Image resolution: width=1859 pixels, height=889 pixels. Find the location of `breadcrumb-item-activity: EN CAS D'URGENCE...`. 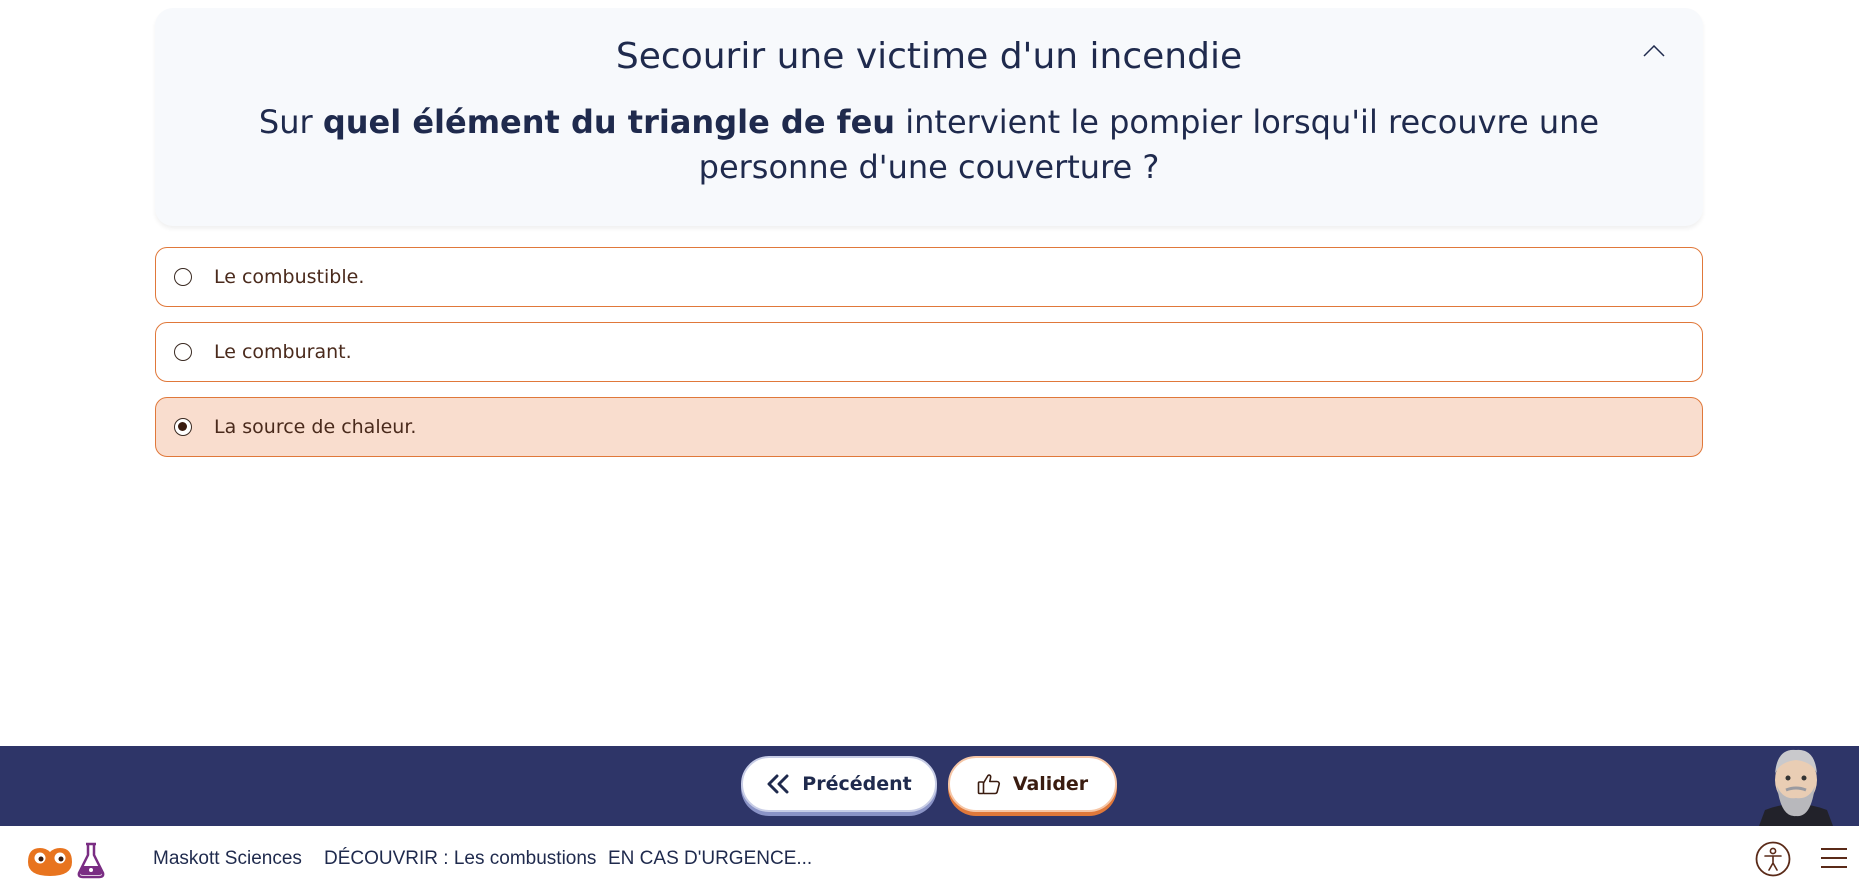

breadcrumb-item-activity: EN CAS D'URGENCE... is located at coordinates (710, 859).